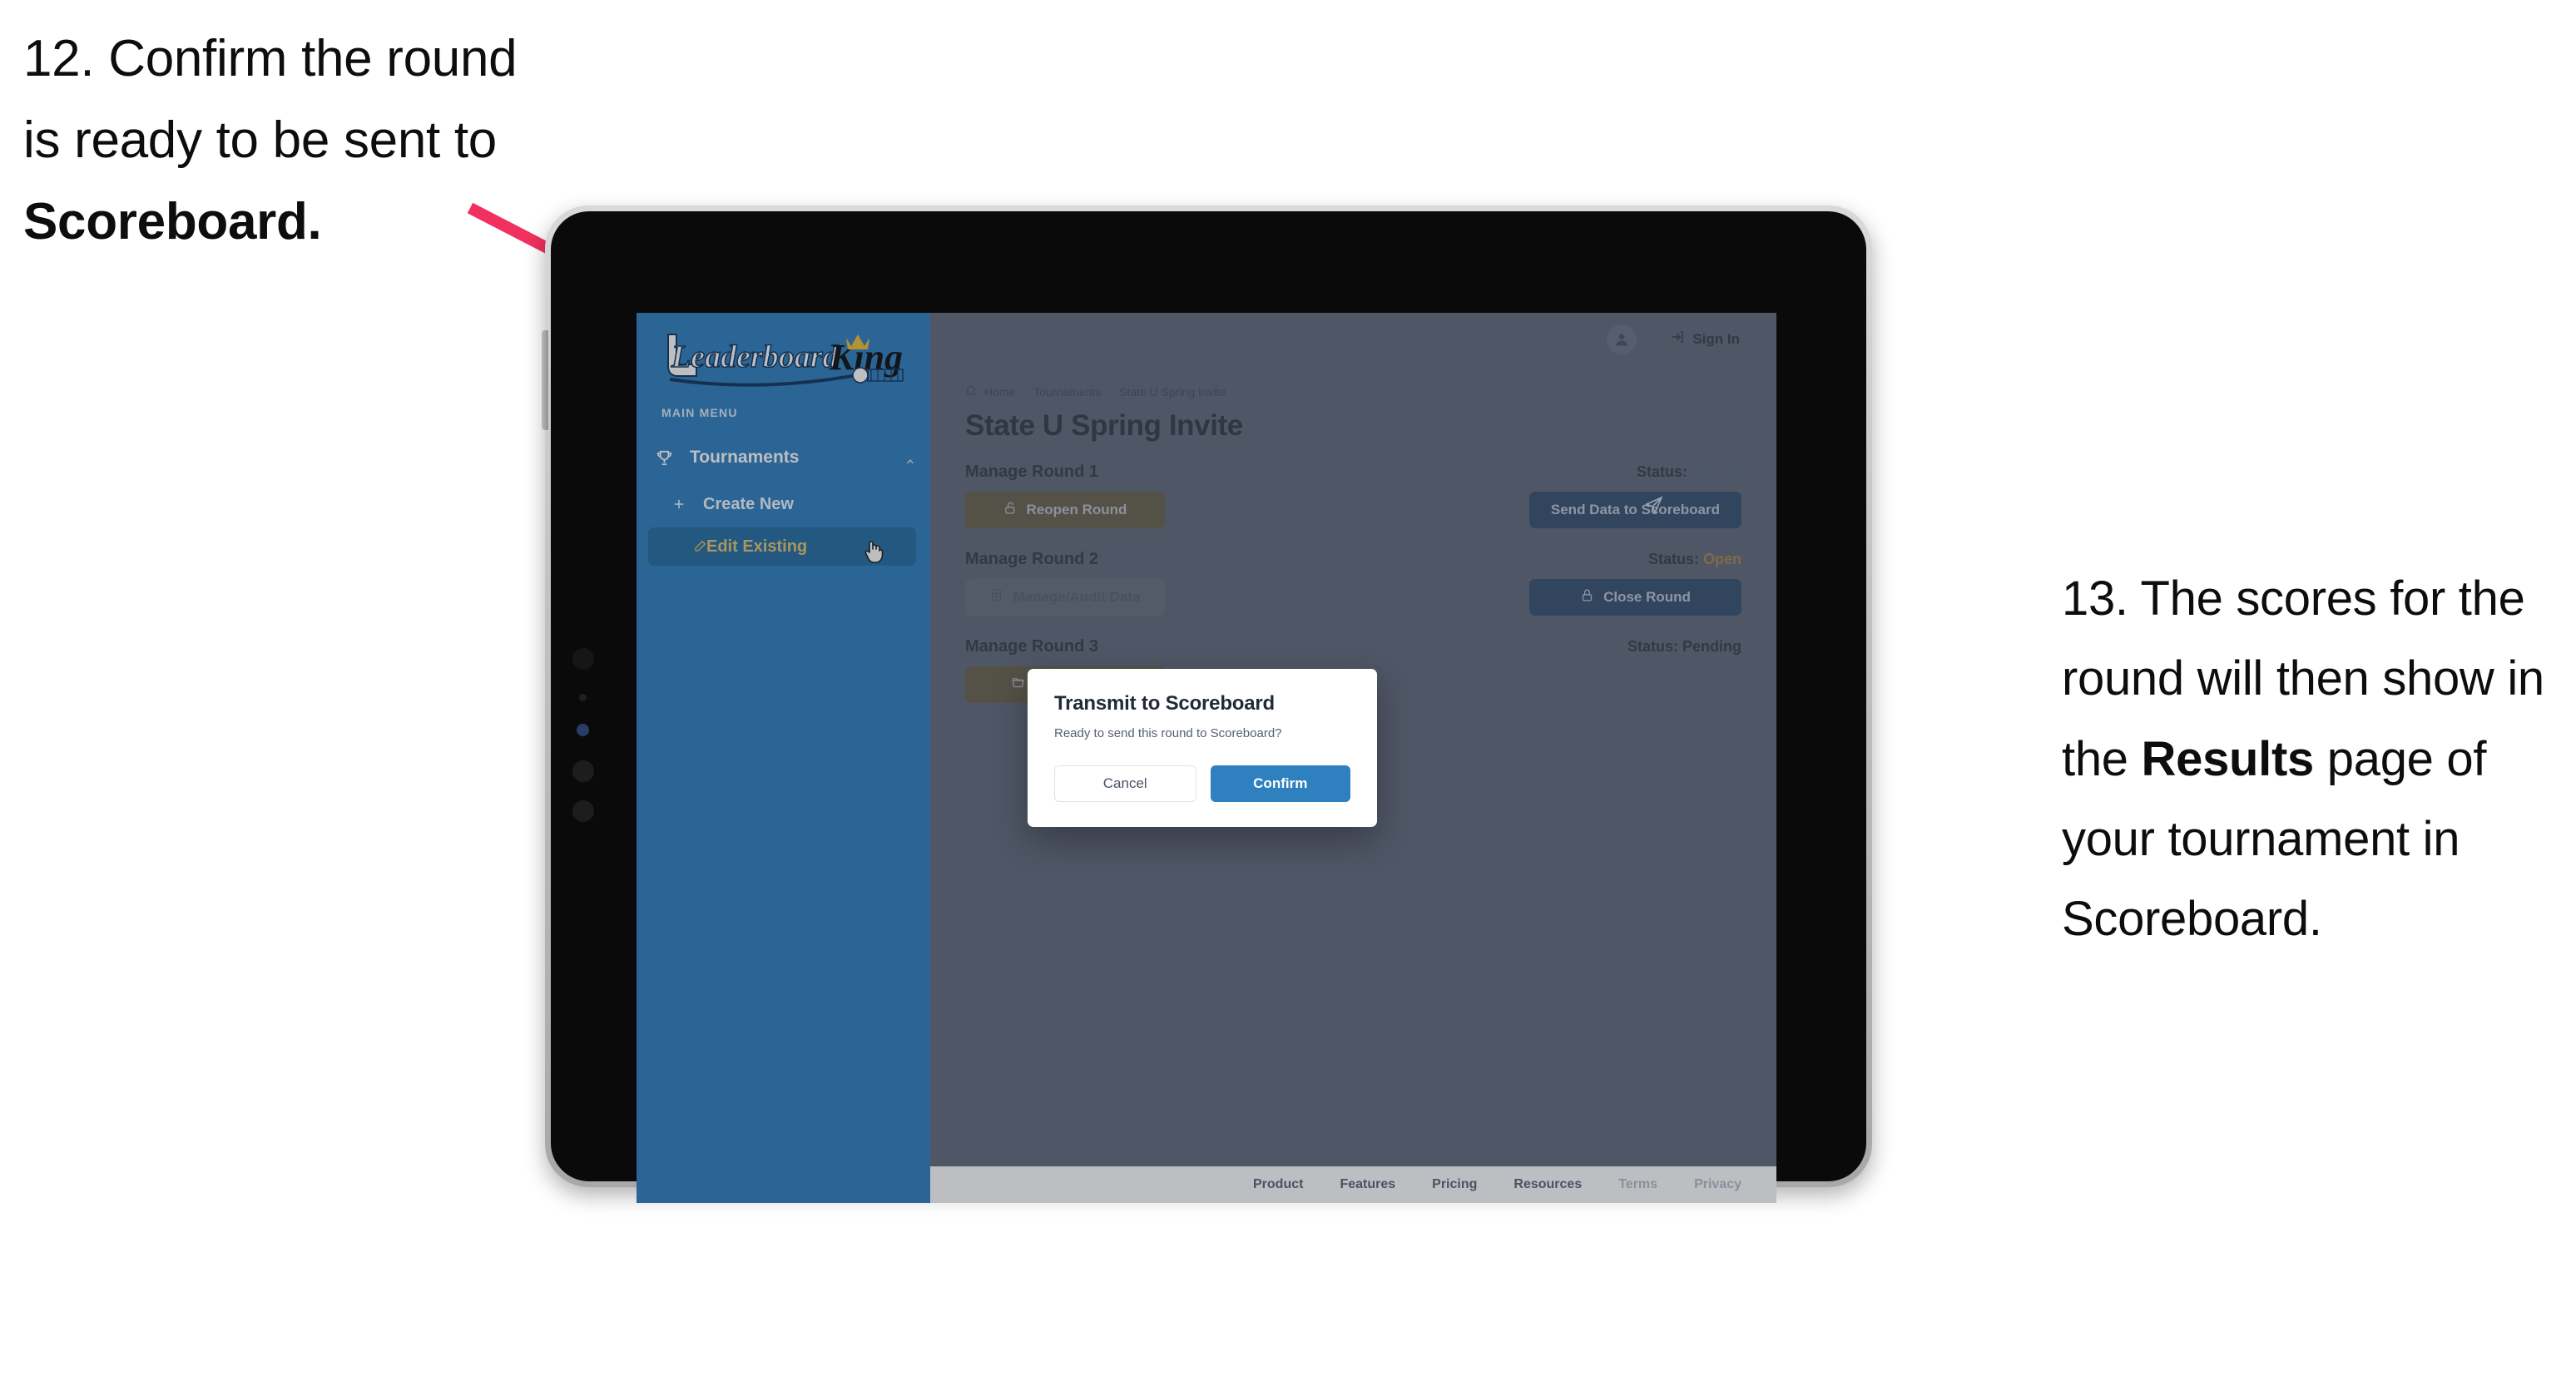  I want to click on dialog-actions: Cancel Confirm, so click(1202, 783).